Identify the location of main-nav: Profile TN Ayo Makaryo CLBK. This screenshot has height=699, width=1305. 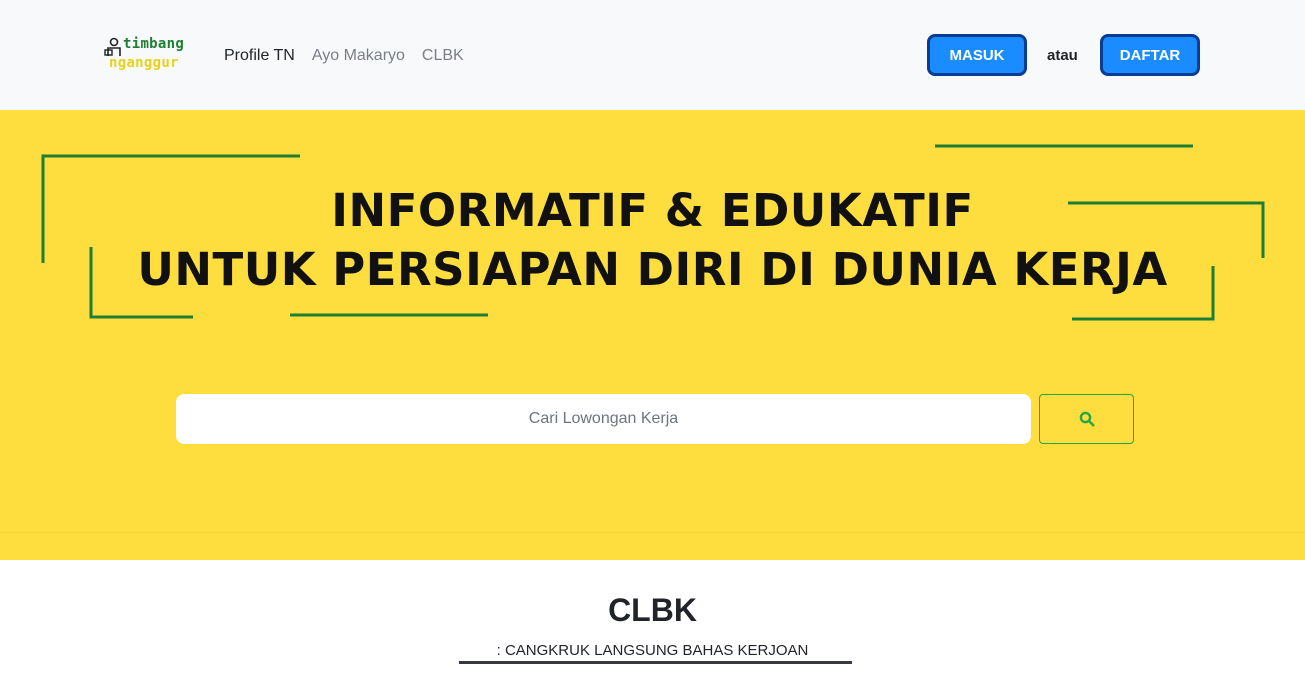
(352, 55).